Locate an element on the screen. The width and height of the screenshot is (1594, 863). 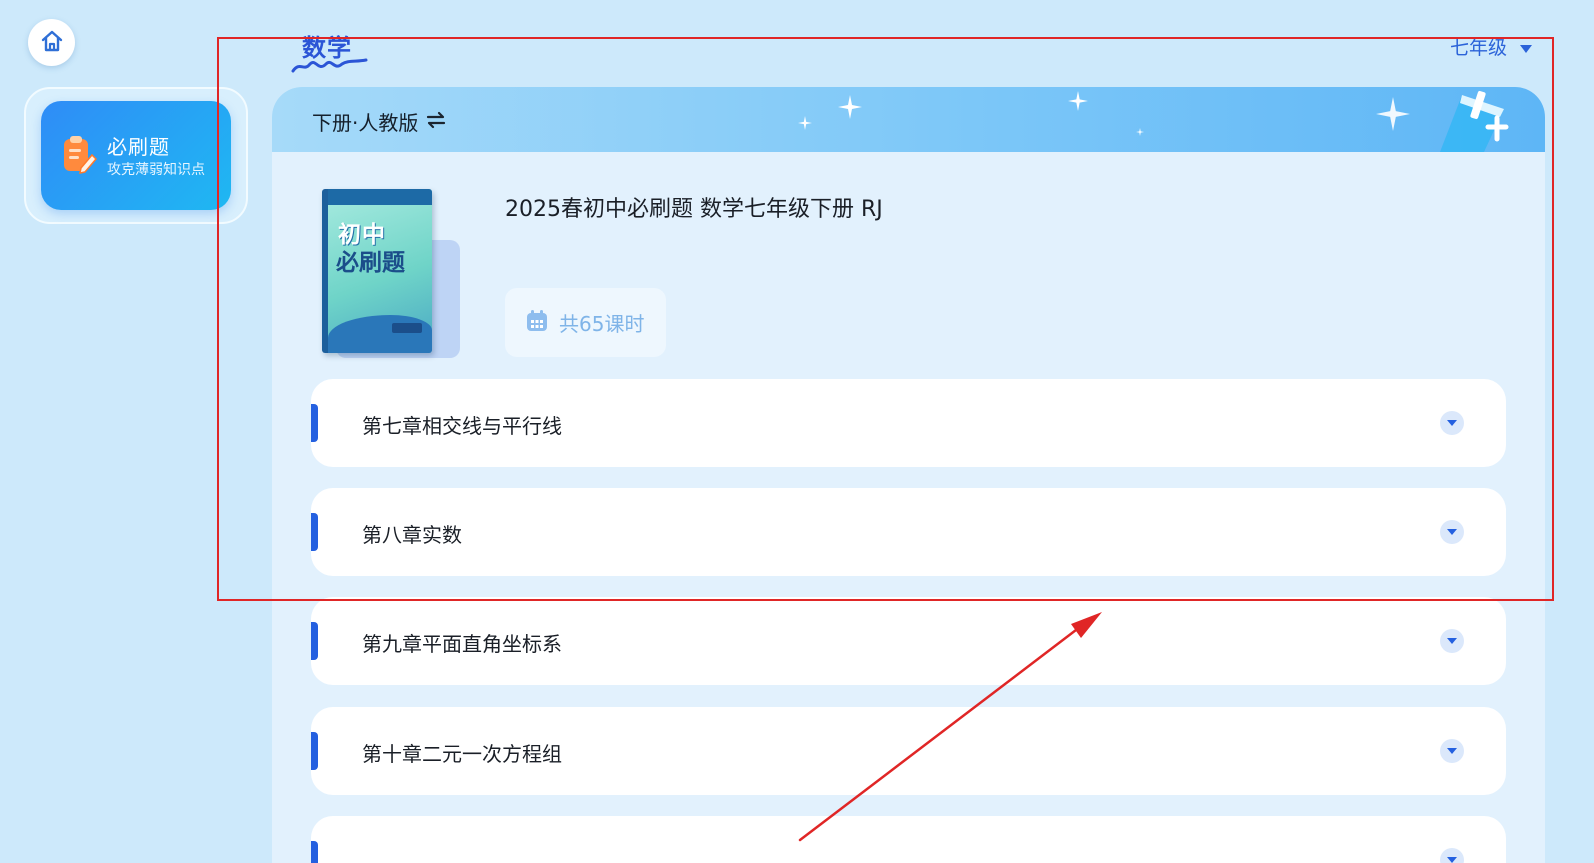
grade-label: 七年级 is located at coordinates (1479, 48).